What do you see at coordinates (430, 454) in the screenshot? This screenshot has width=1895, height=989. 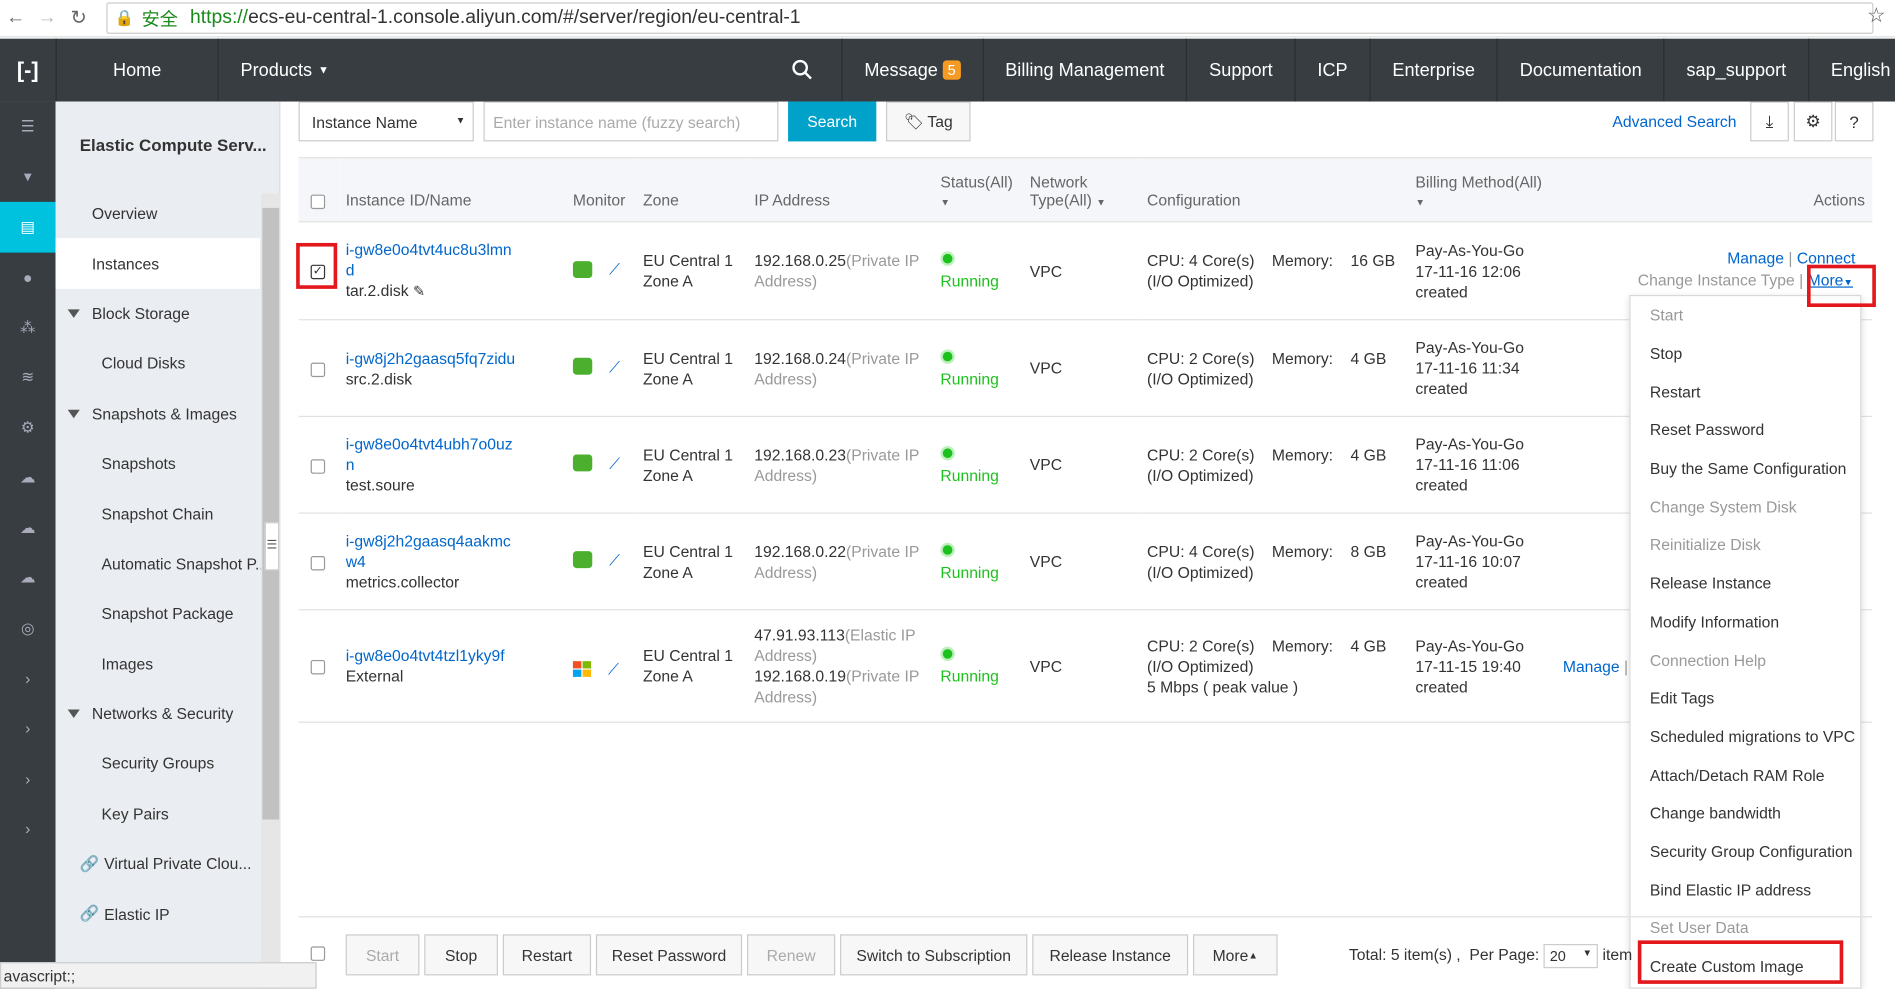 I see `instance-id-link: i-gw8e0o4tvt4ubh7o0uzn` at bounding box center [430, 454].